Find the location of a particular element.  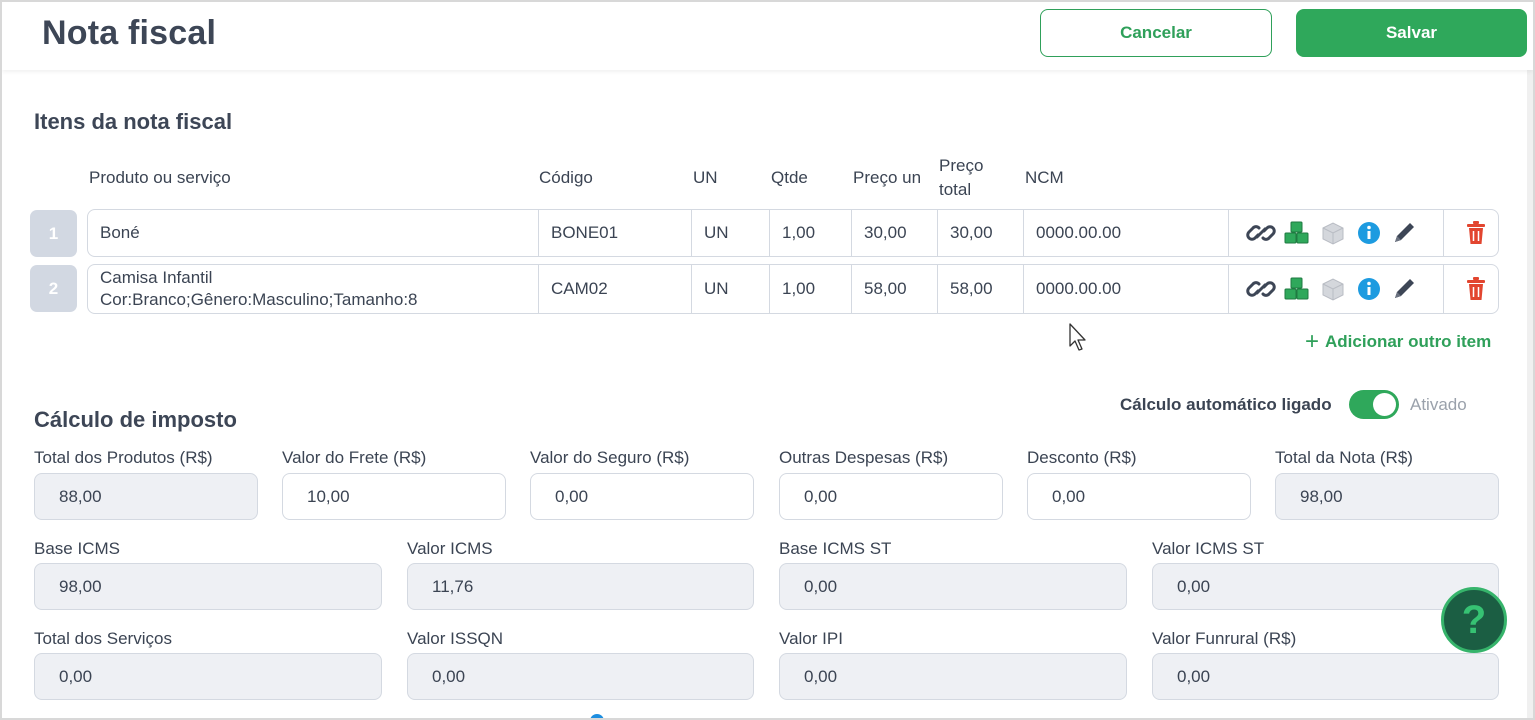

base-icms-st-field: 0,00 is located at coordinates (953, 586).